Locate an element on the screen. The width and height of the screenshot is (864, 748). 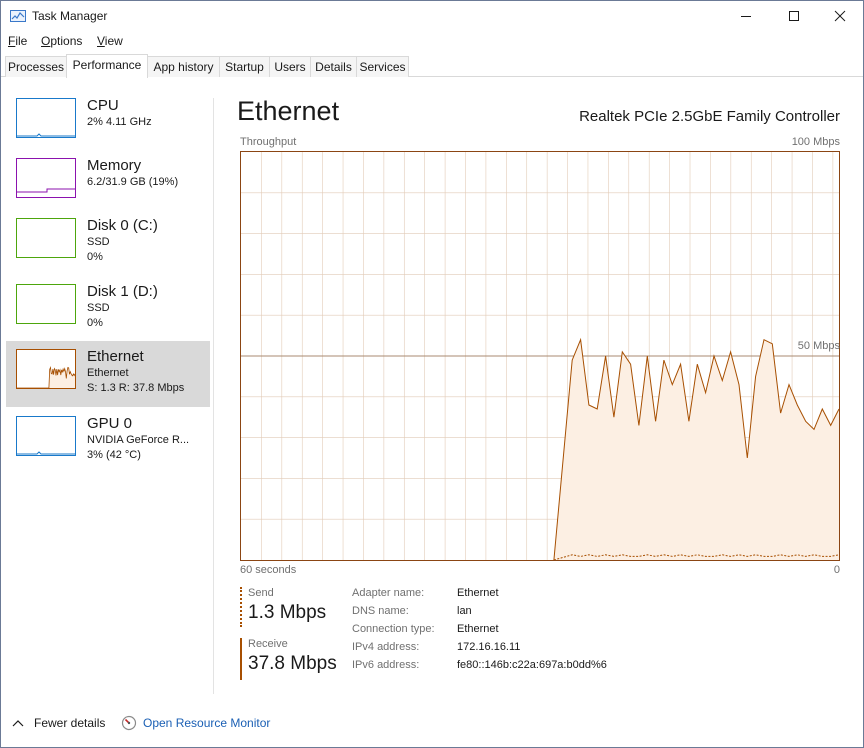
receive-label: Receive is located at coordinates (268, 644).